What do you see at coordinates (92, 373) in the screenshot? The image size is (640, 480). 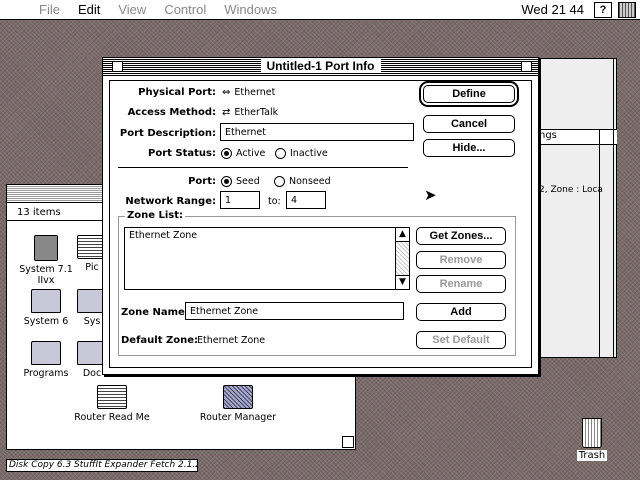 I see `finder-icon-label: Doc` at bounding box center [92, 373].